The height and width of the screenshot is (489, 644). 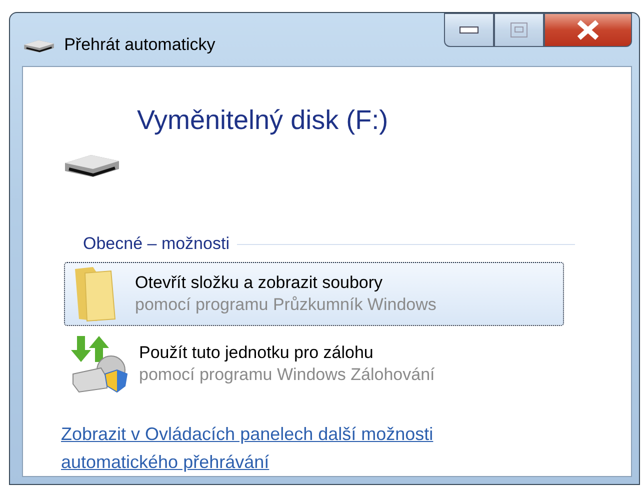 What do you see at coordinates (314, 294) in the screenshot?
I see `autoplay-option: Otevřít složku a zobrazit soubory pomocí programu Průzkumník Windows` at bounding box center [314, 294].